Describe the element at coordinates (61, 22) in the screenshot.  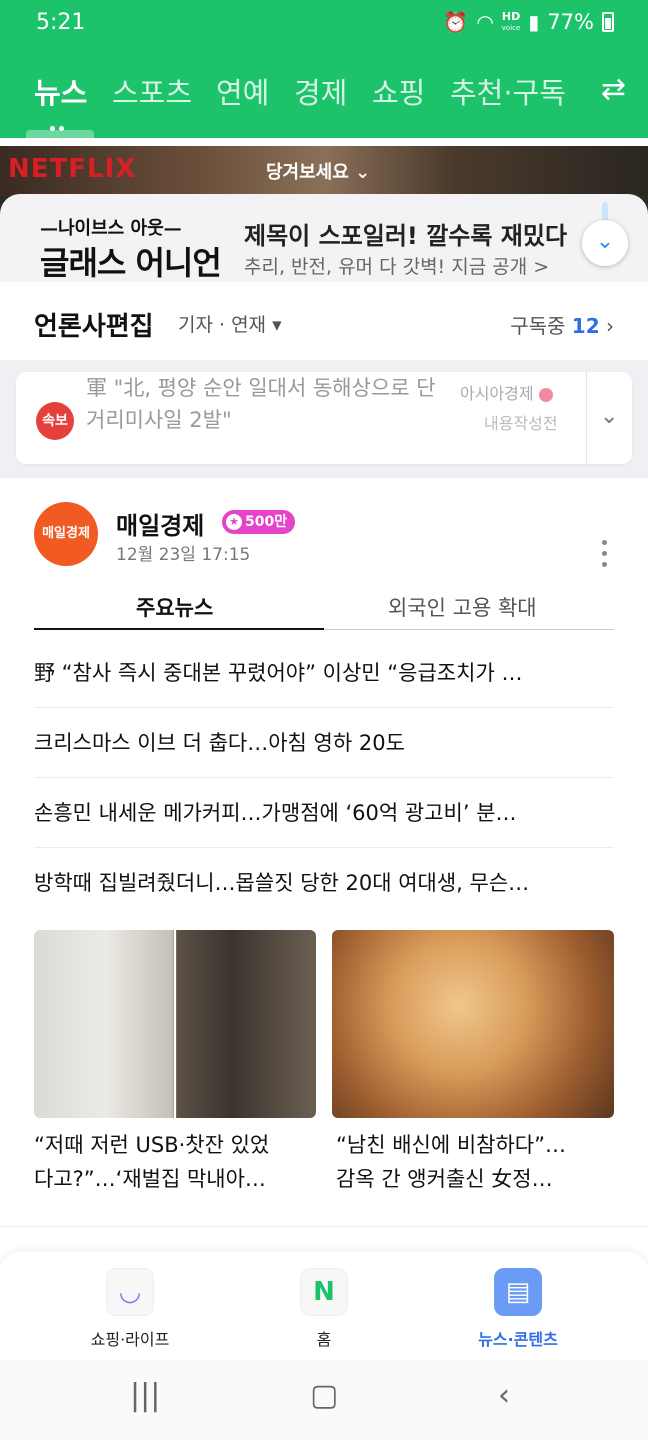
I see `status-time: 5:21` at that location.